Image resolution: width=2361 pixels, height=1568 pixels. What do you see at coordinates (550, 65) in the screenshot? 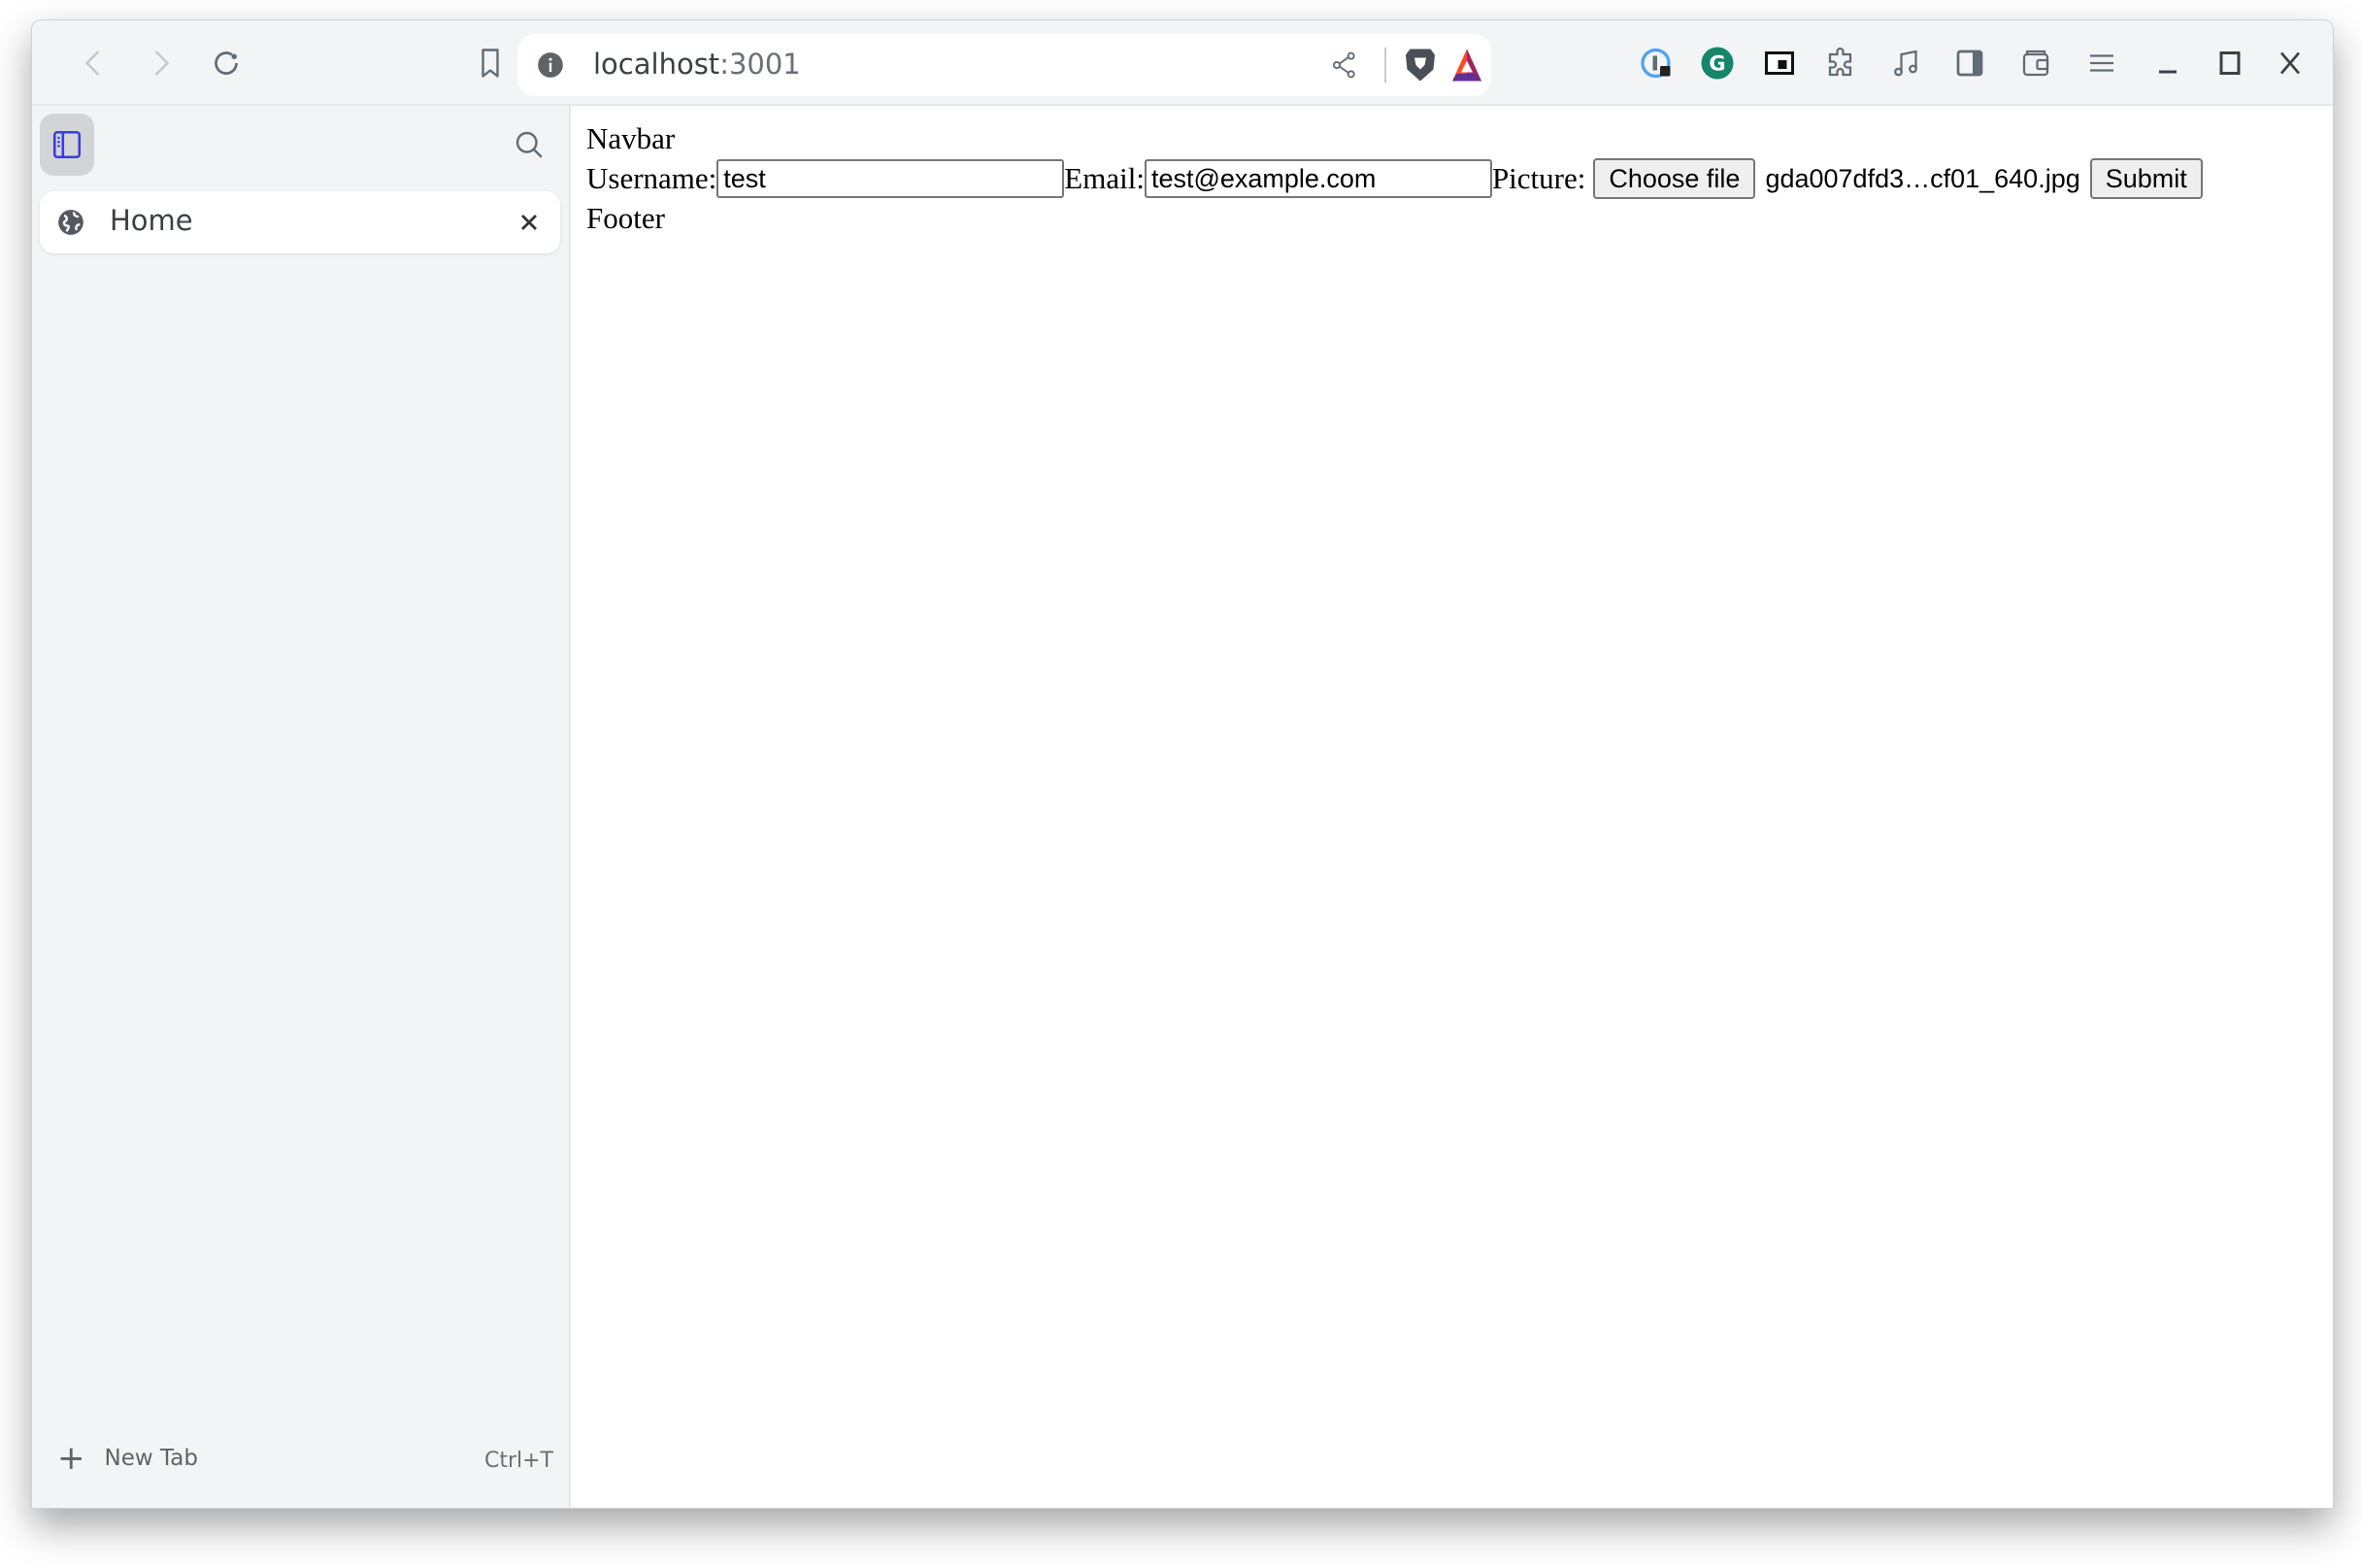
I see `site-info-icon` at bounding box center [550, 65].